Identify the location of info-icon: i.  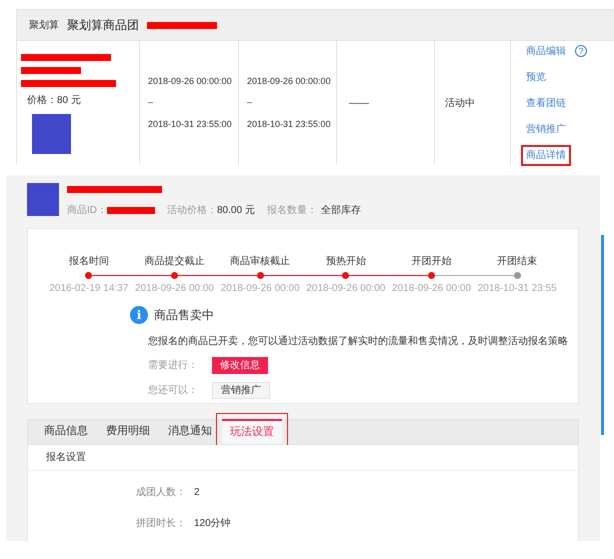
(139, 315).